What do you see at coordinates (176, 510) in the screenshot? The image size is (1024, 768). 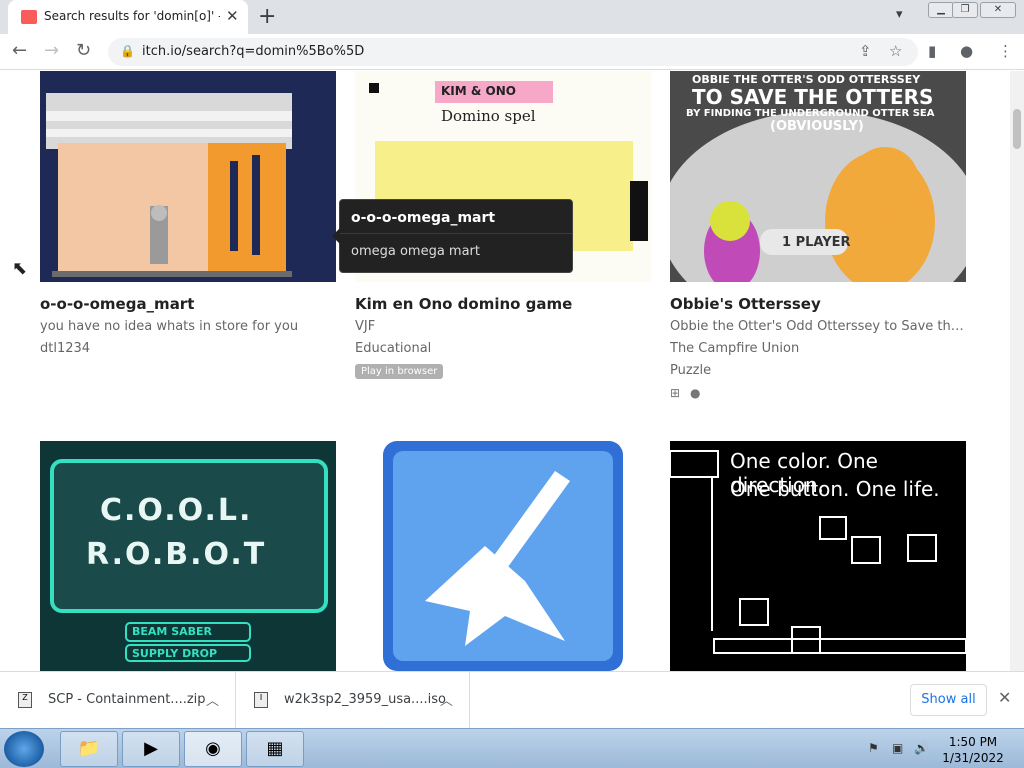 I see `thumb-text: C.O.O.L.` at bounding box center [176, 510].